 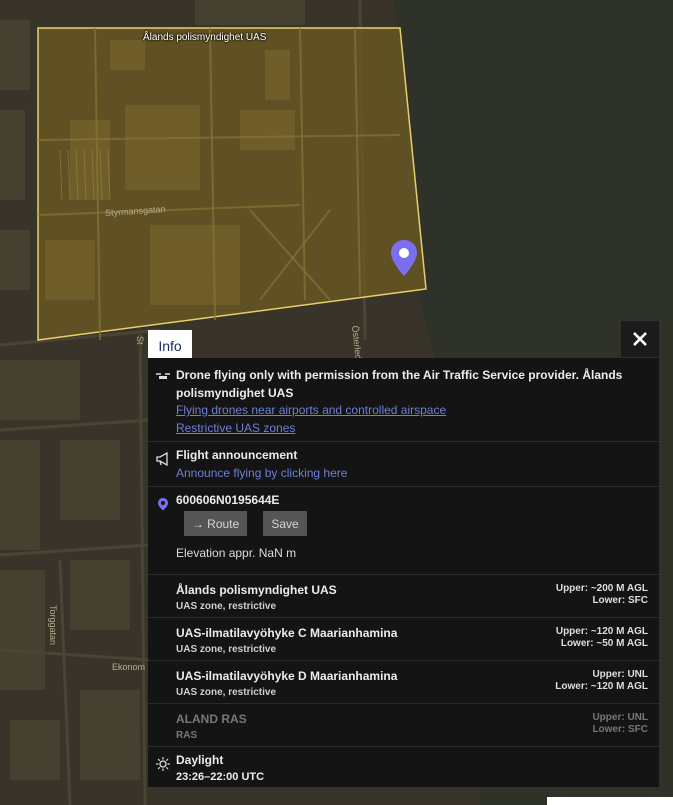 What do you see at coordinates (215, 523) in the screenshot?
I see `route-button: → Route` at bounding box center [215, 523].